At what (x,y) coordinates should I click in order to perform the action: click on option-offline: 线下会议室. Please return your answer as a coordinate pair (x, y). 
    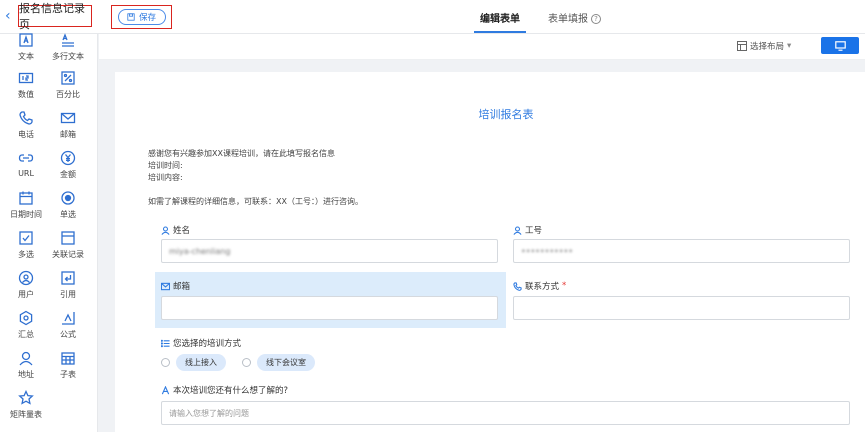
    Looking at the image, I should click on (286, 362).